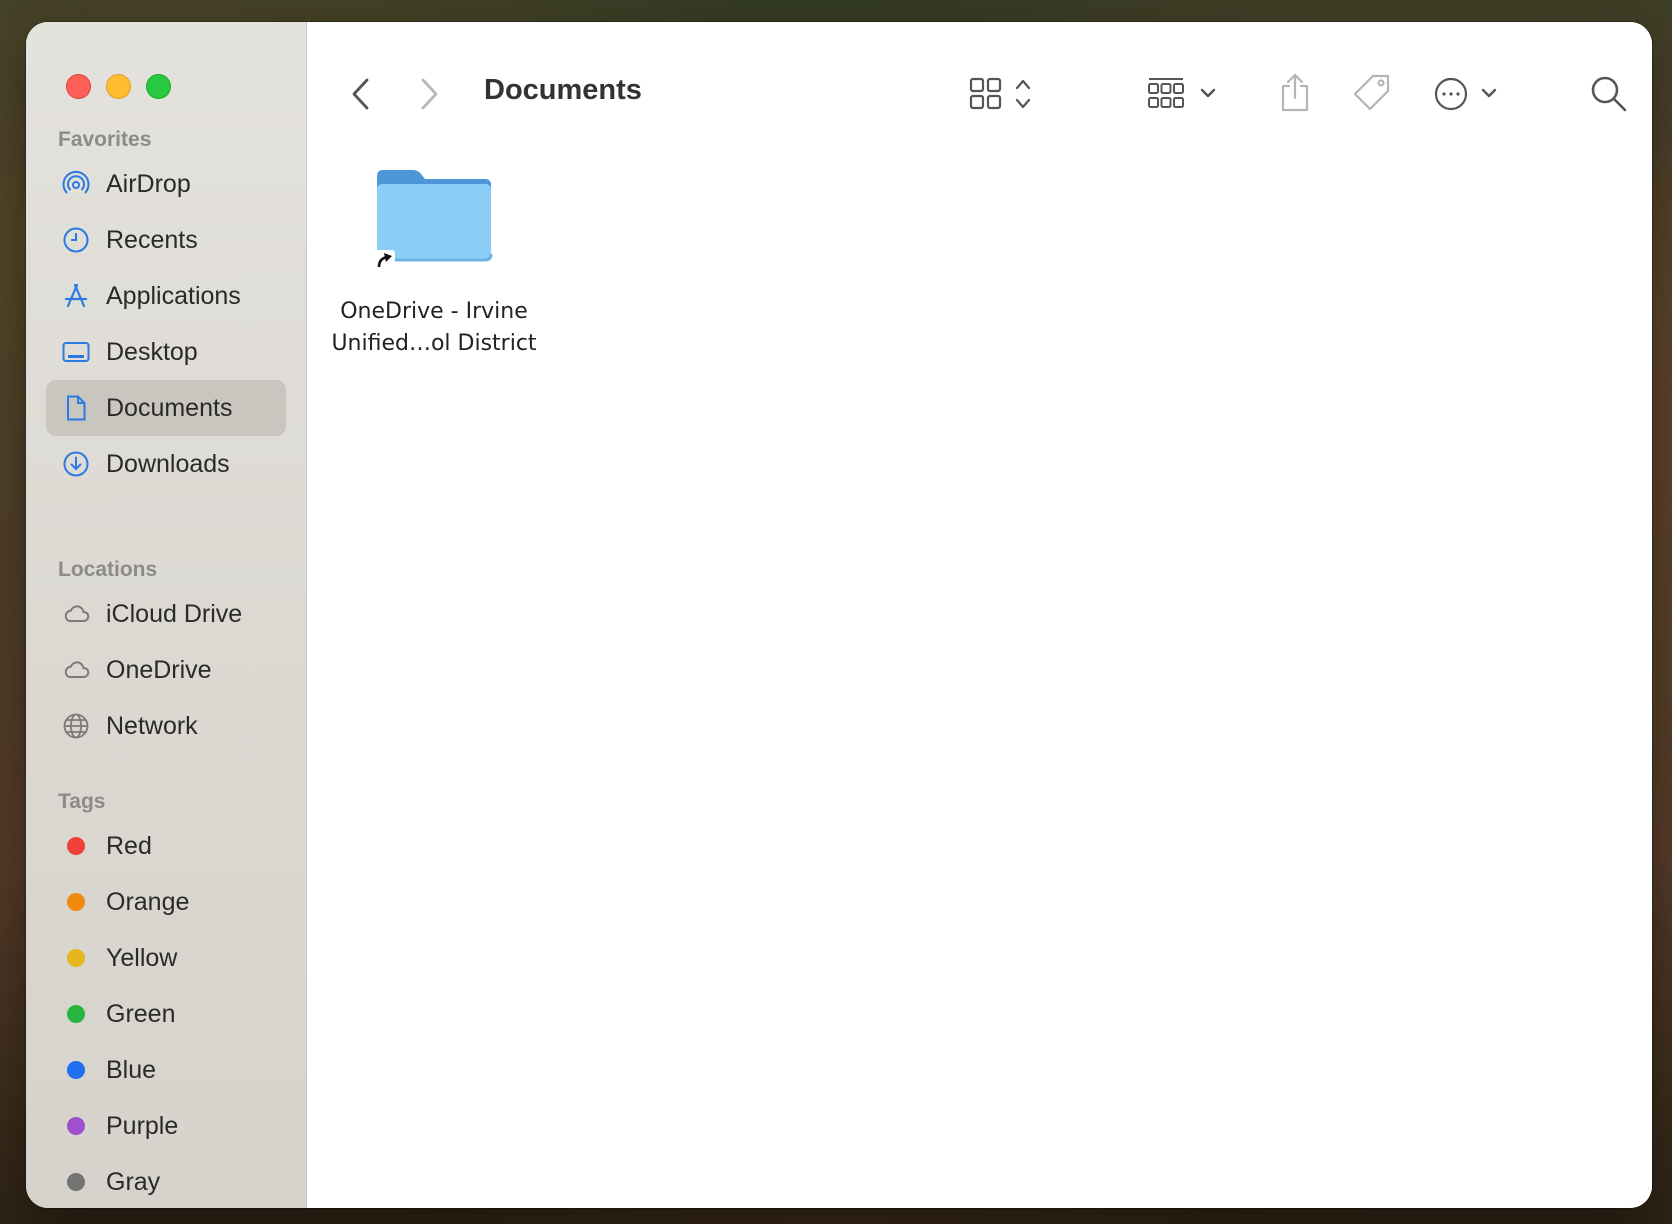 This screenshot has width=1672, height=1224. Describe the element at coordinates (169, 407) in the screenshot. I see `sidebar-item-label: Documents` at that location.